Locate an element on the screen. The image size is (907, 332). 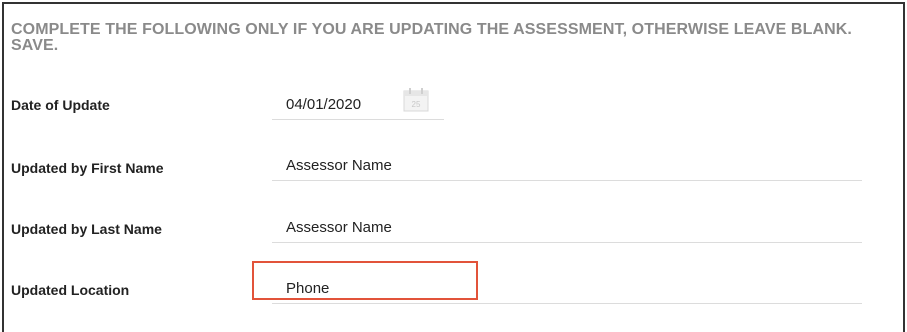
calendar-icon-graphic: 25 is located at coordinates (416, 100).